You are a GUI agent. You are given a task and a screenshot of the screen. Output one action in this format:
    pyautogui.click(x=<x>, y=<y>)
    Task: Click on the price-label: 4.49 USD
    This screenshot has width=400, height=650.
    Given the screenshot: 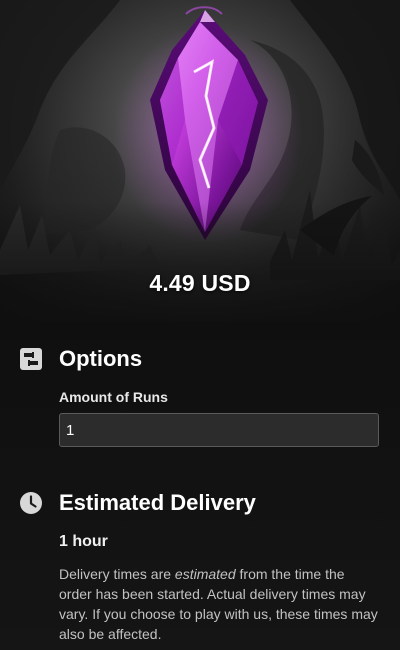 What is the action you would take?
    pyautogui.click(x=200, y=283)
    